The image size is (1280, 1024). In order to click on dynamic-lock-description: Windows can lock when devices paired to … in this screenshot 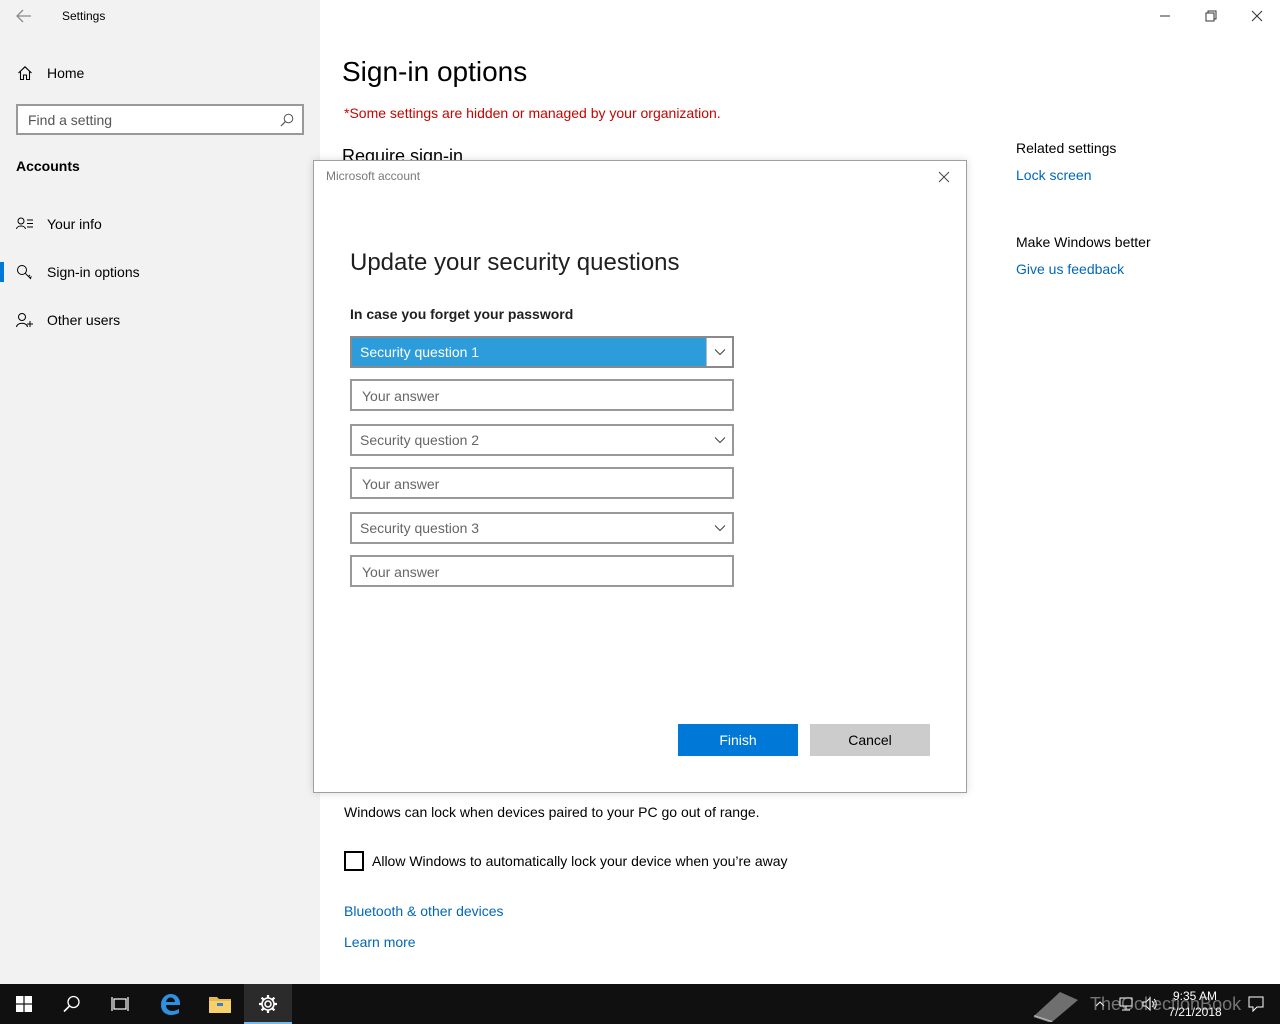, I will do `click(552, 812)`.